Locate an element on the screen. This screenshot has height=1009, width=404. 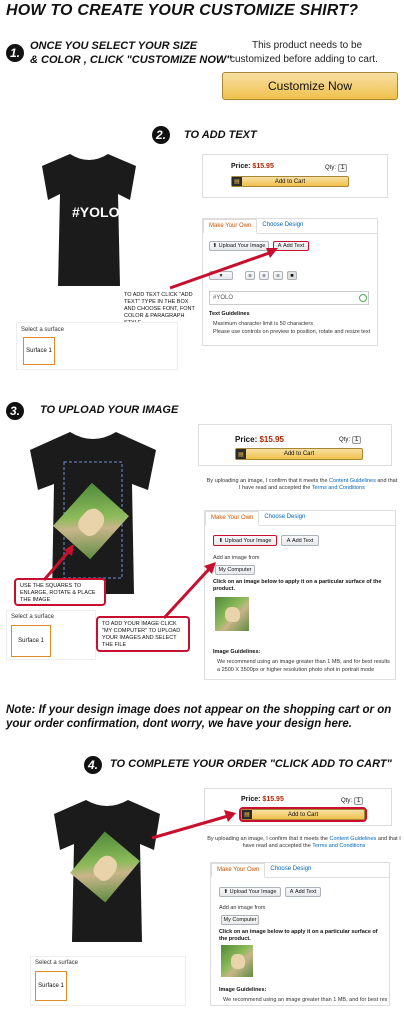
step-3-heading: TO UPLOAD YOUR IMAGE is located at coordinates (109, 410).